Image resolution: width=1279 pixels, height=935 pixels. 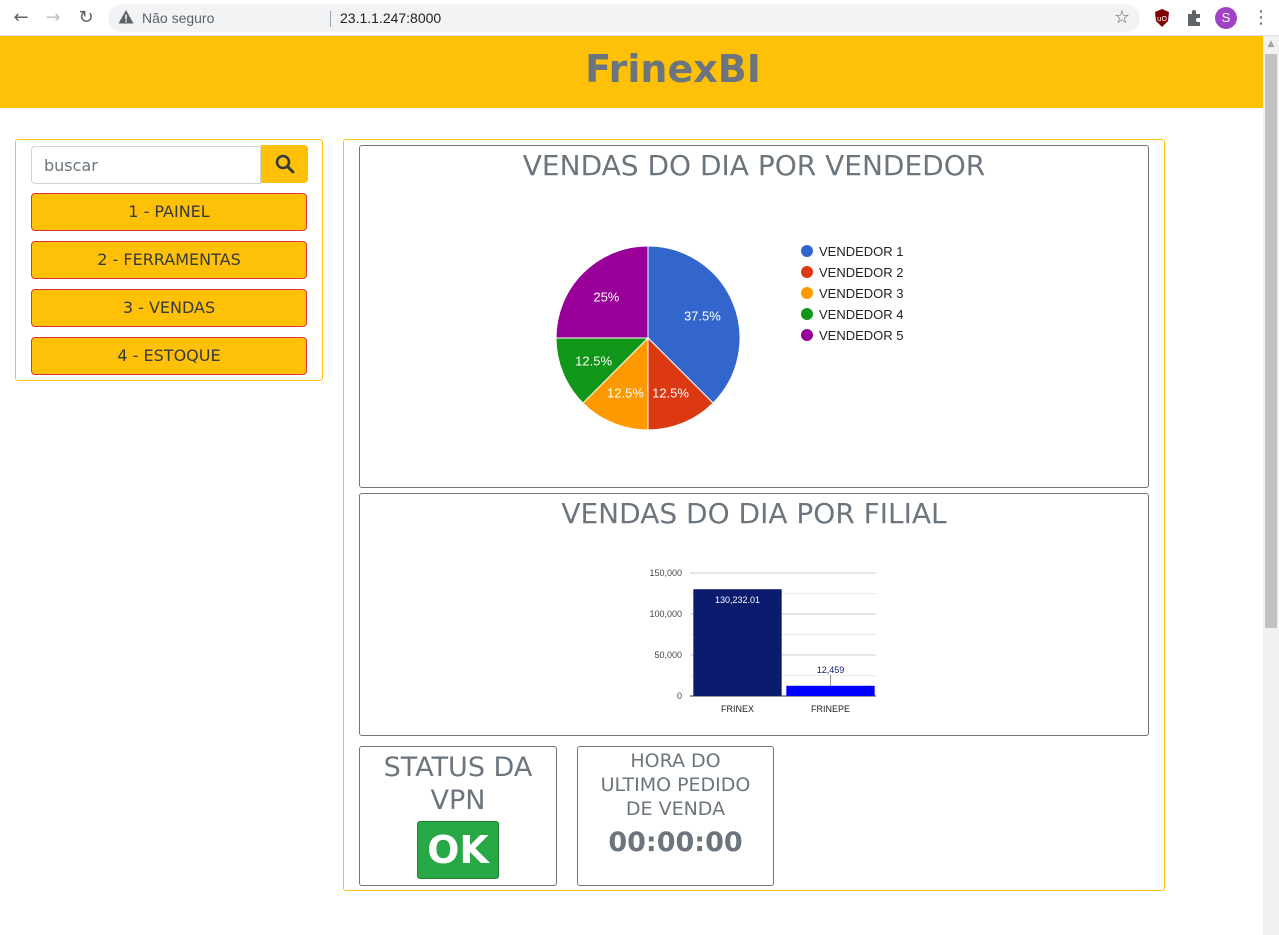 I want to click on x-tick-label: FRINEX, so click(x=737, y=709).